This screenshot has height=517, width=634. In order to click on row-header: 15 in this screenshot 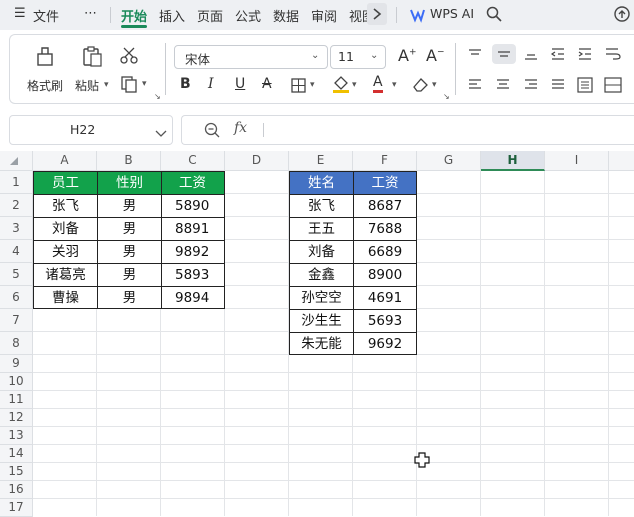, I will do `click(16, 472)`.